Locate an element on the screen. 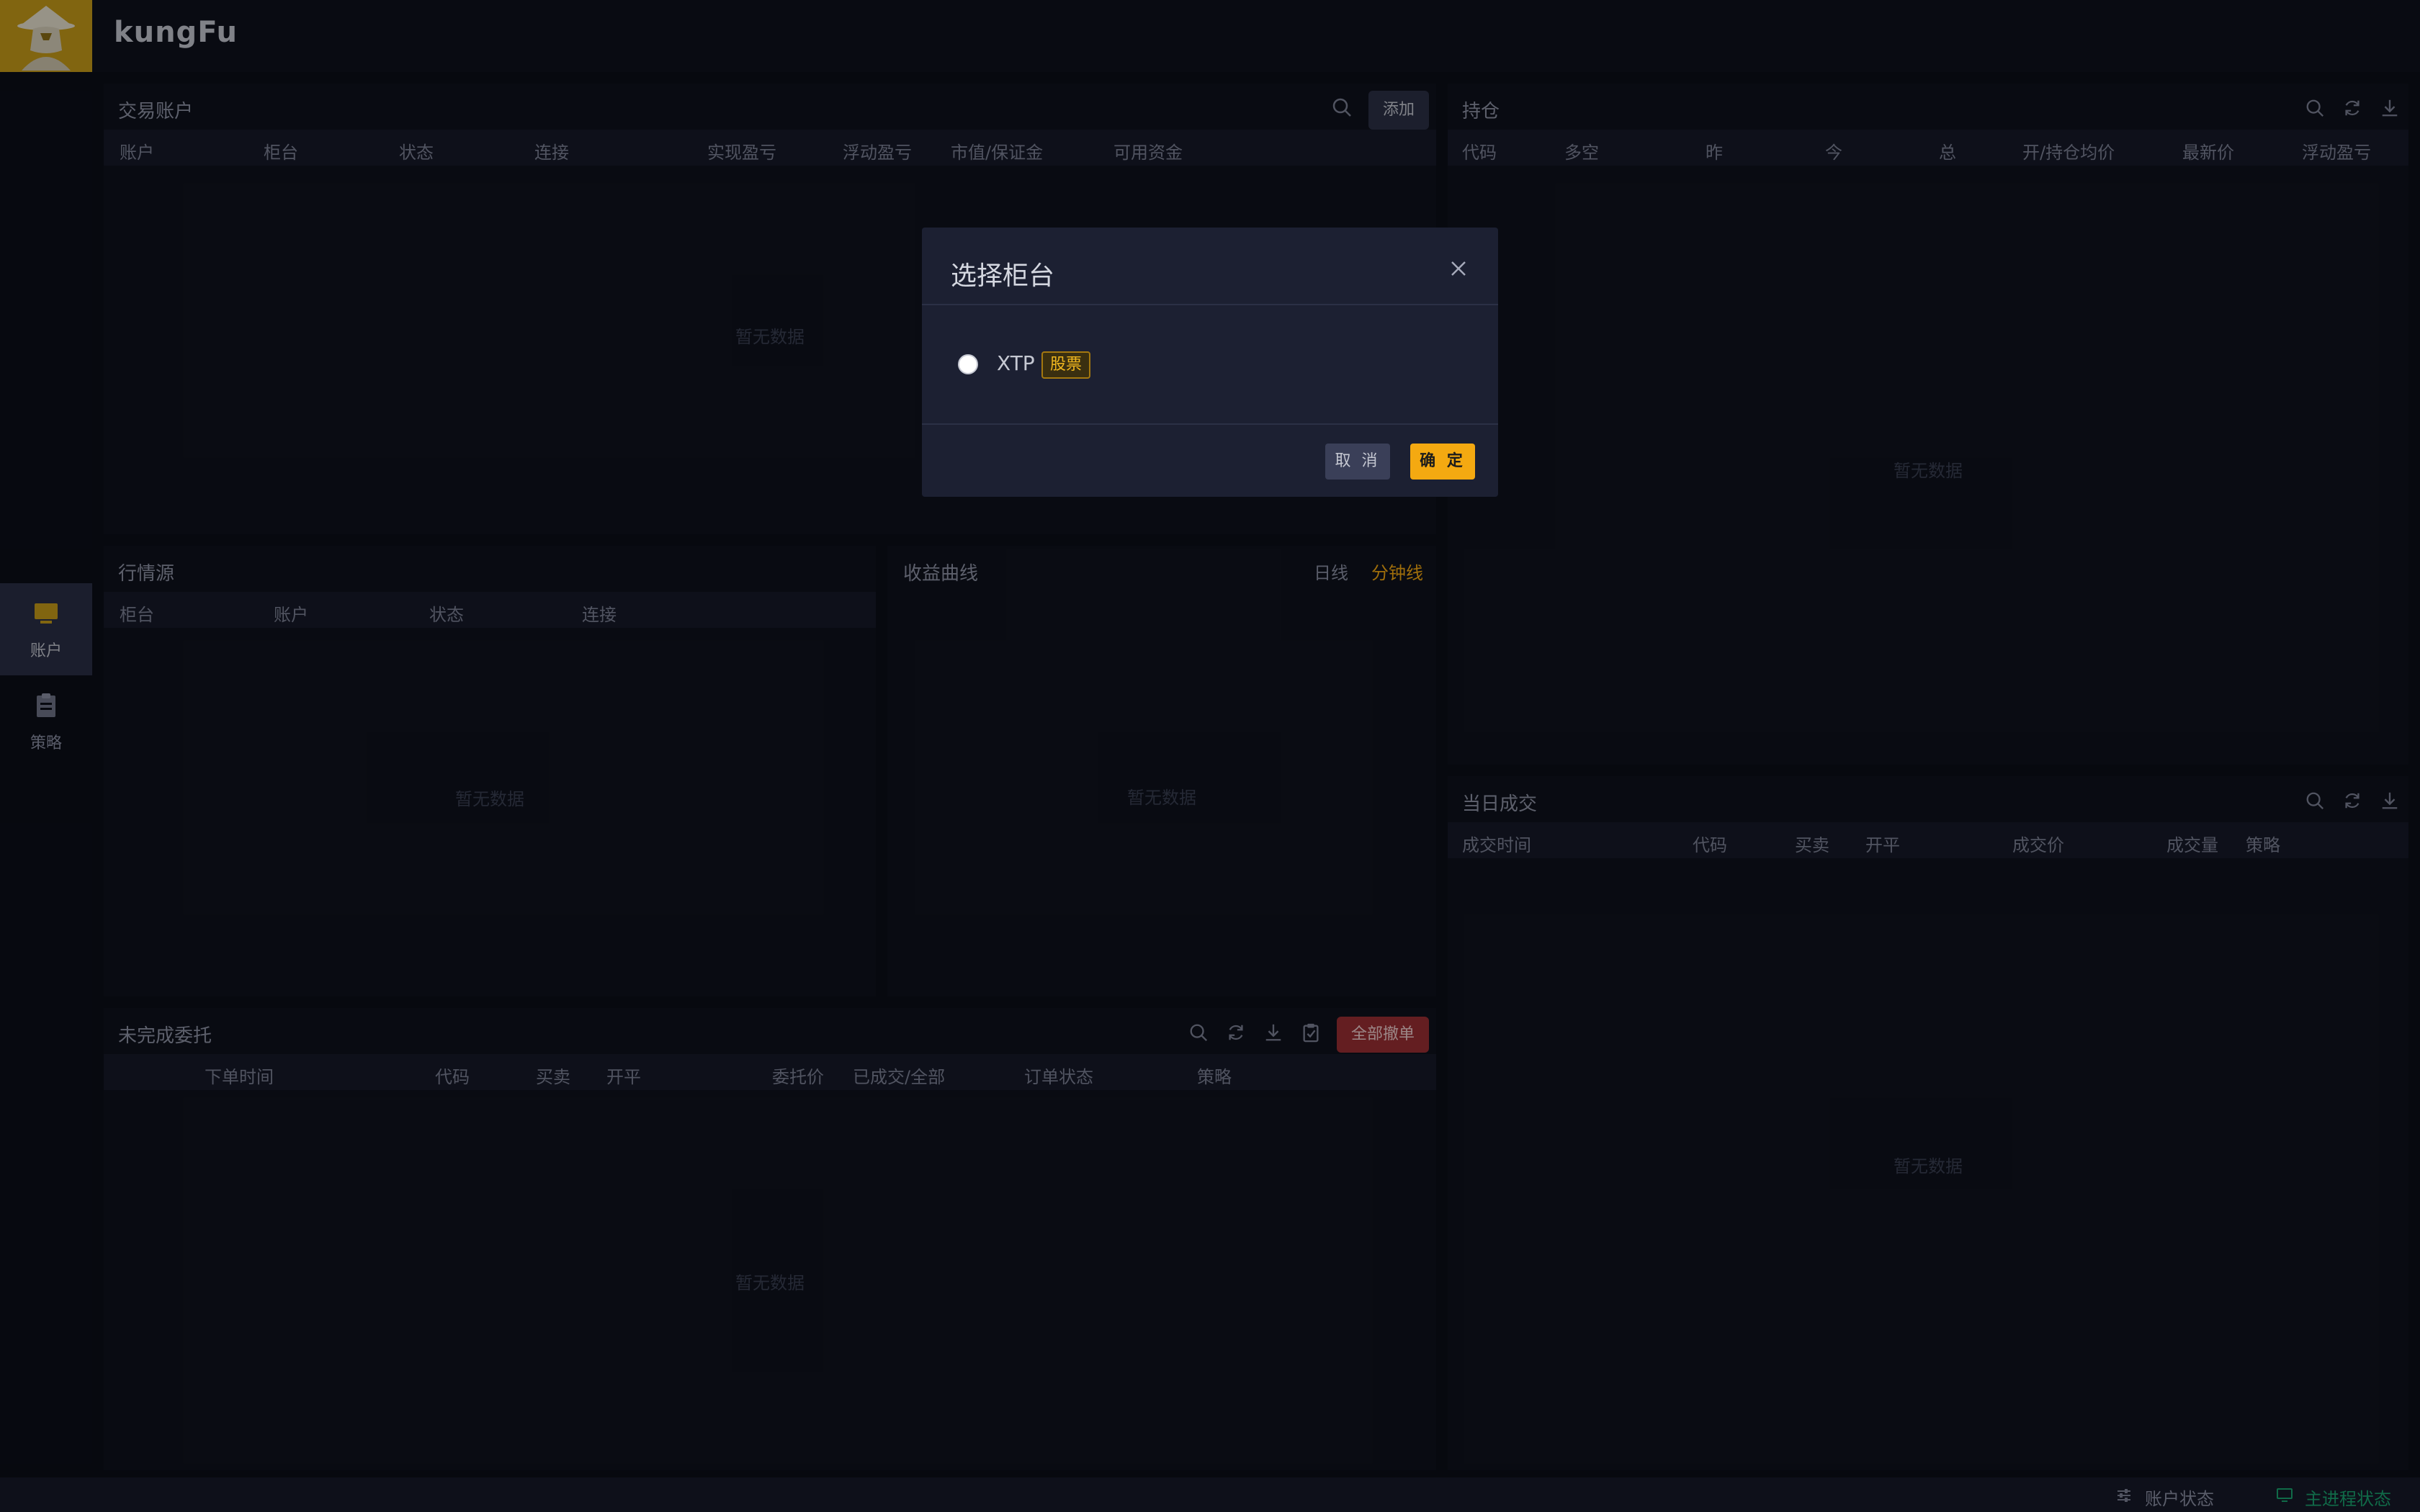  close-icon is located at coordinates (1458, 268).